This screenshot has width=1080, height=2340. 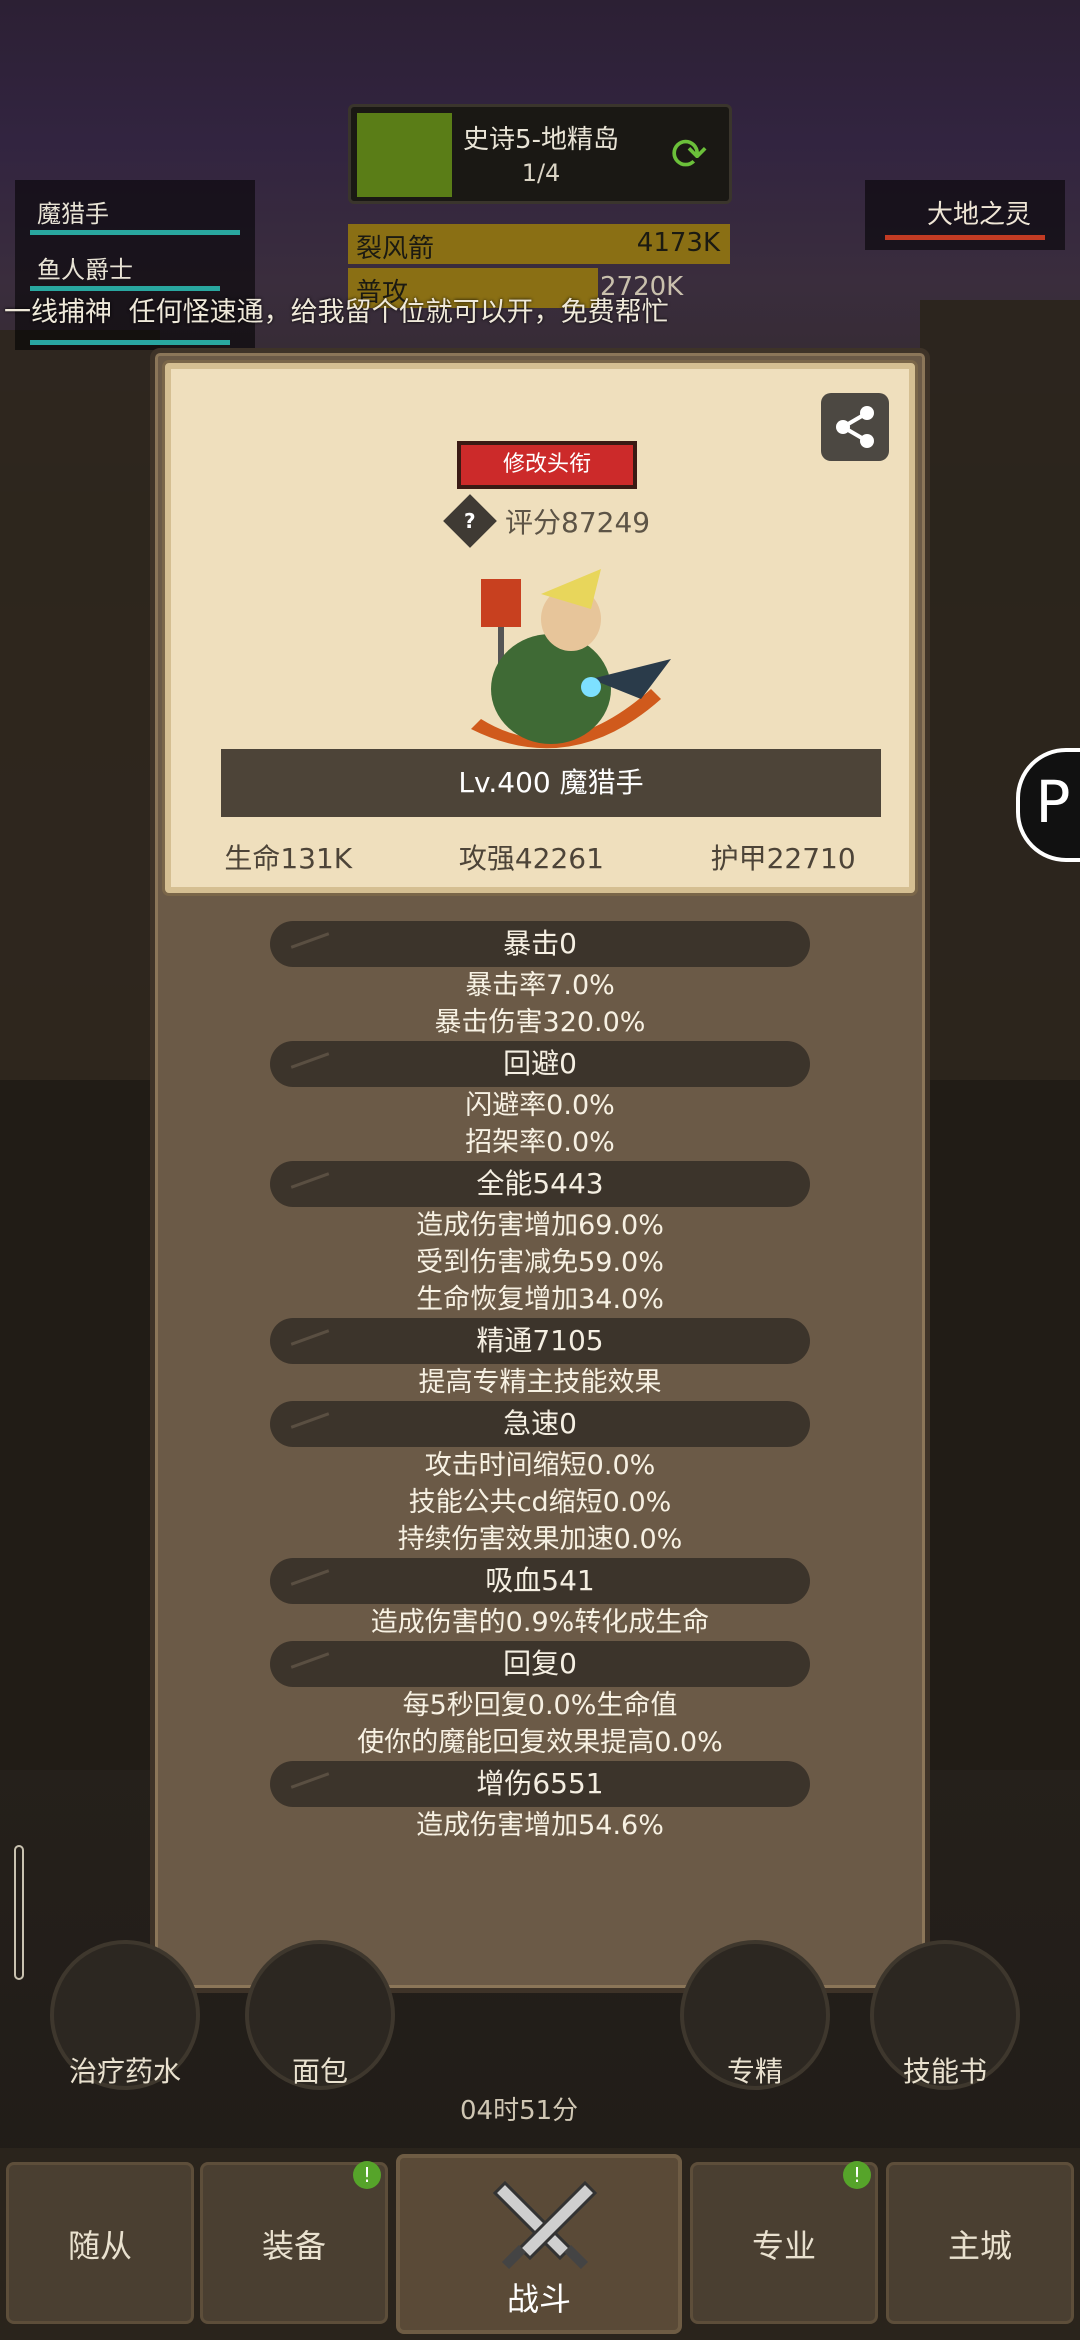 What do you see at coordinates (783, 858) in the screenshot?
I see `armor-stat: 护甲22710` at bounding box center [783, 858].